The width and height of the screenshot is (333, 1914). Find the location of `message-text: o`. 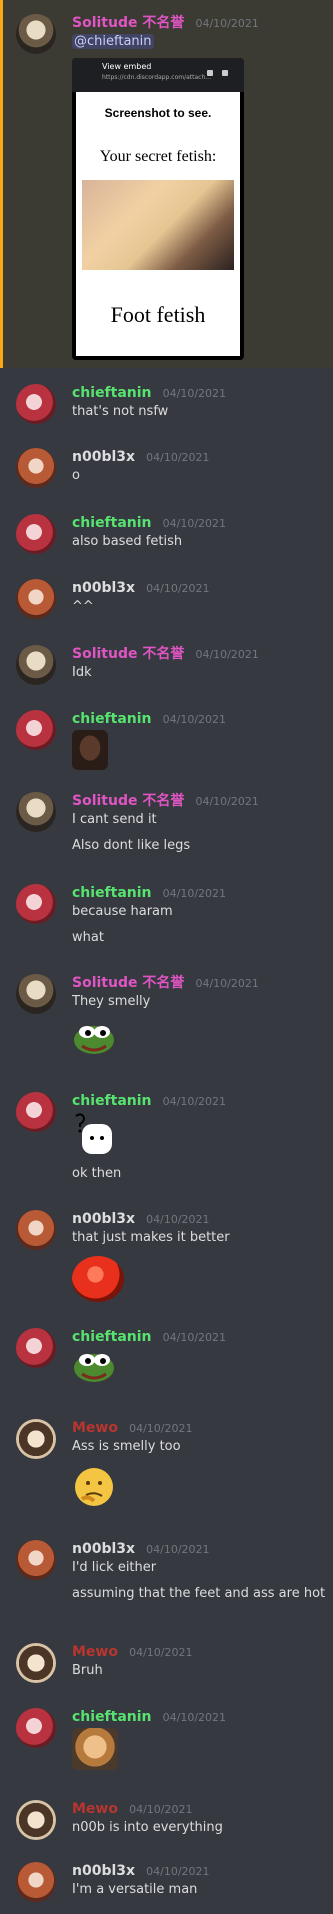

message-text: o is located at coordinates (76, 475).